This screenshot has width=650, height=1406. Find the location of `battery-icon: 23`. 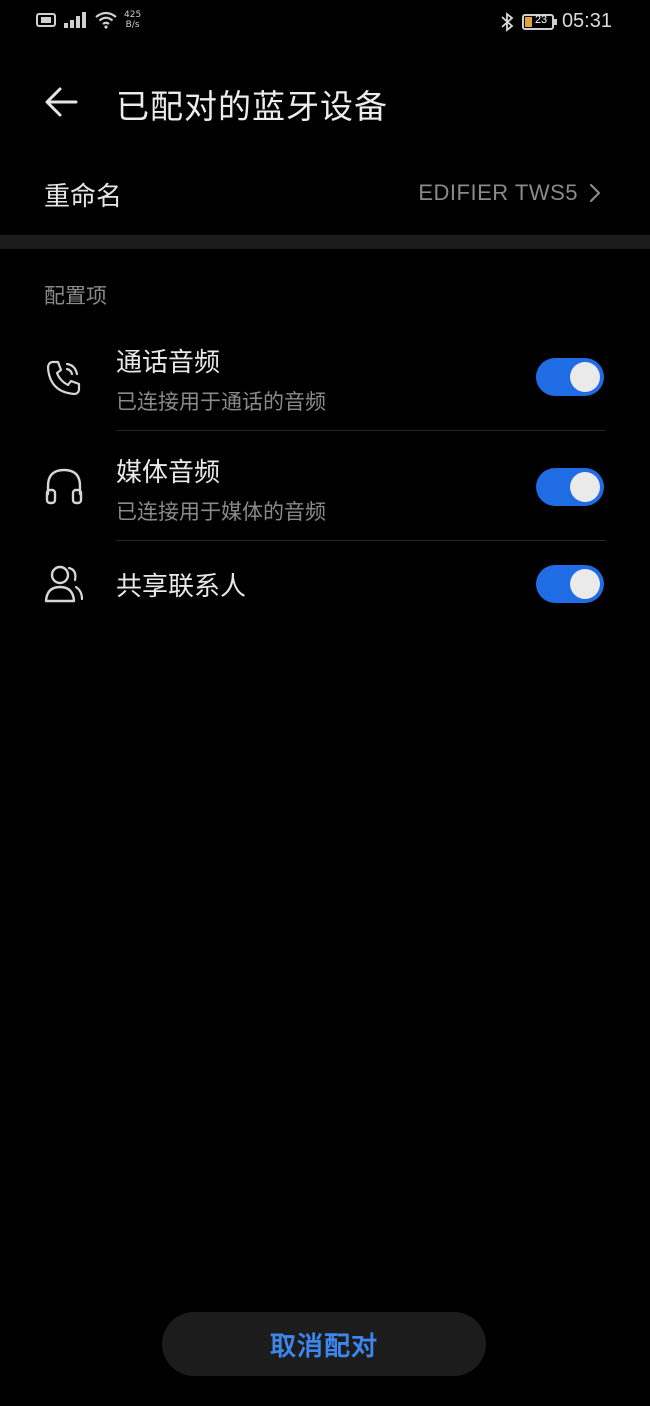

battery-icon: 23 is located at coordinates (539, 21).